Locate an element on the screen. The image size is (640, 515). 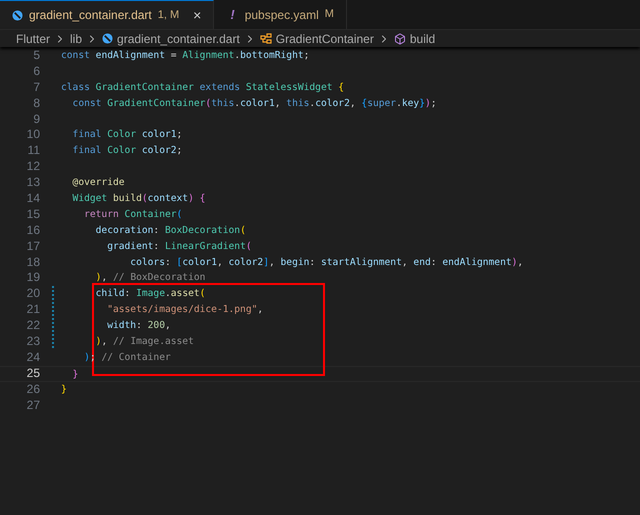
line-number: 15 is located at coordinates (33, 214).